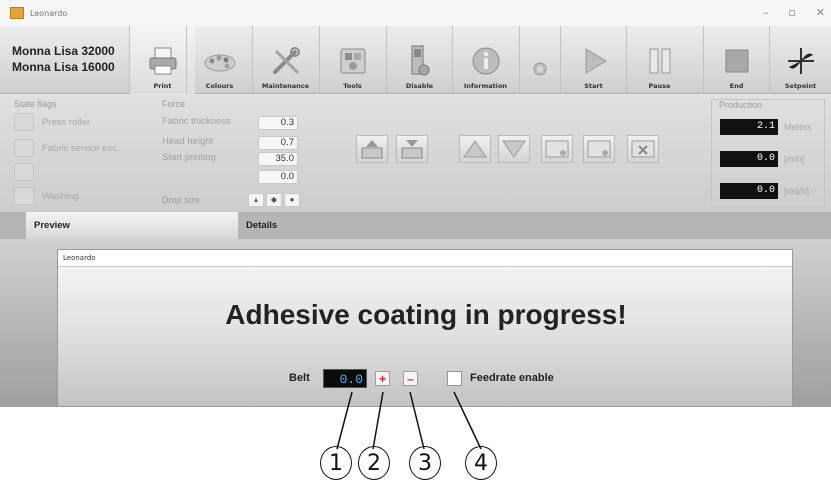 The width and height of the screenshot is (831, 487). I want to click on belt-increase-button: +, so click(382, 378).